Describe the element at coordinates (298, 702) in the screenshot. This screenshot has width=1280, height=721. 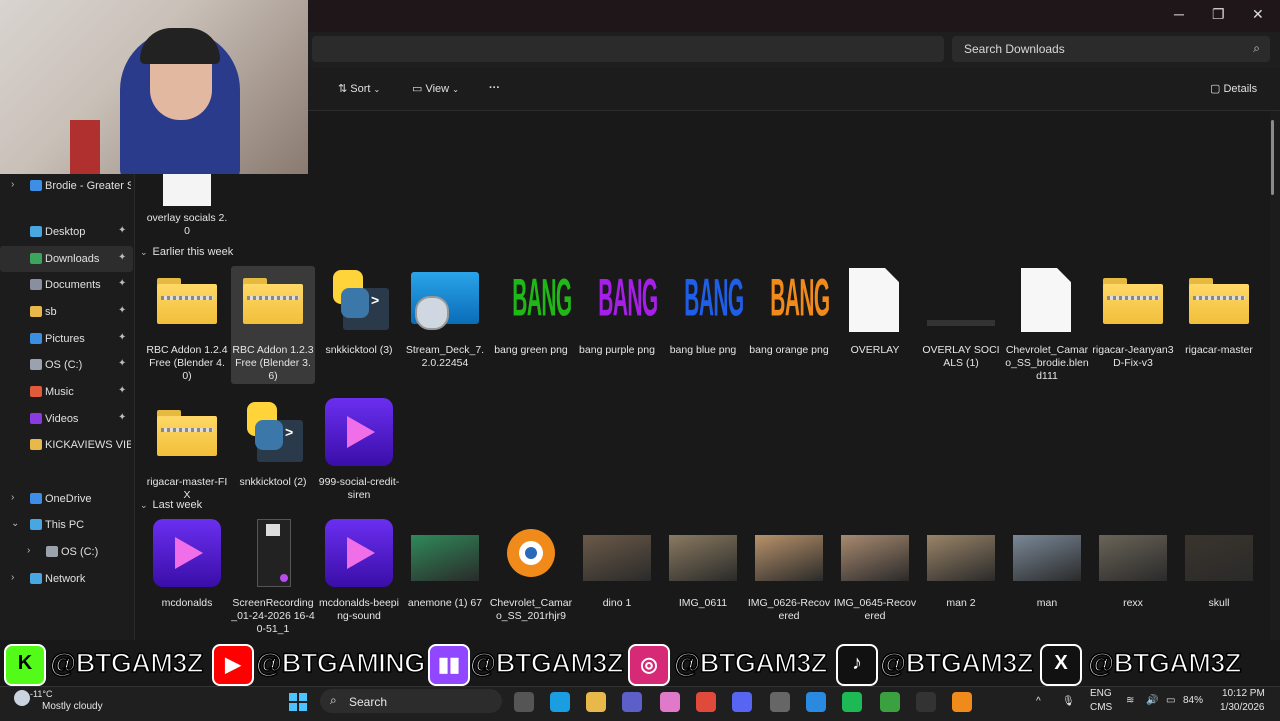
I see `start-button` at that location.